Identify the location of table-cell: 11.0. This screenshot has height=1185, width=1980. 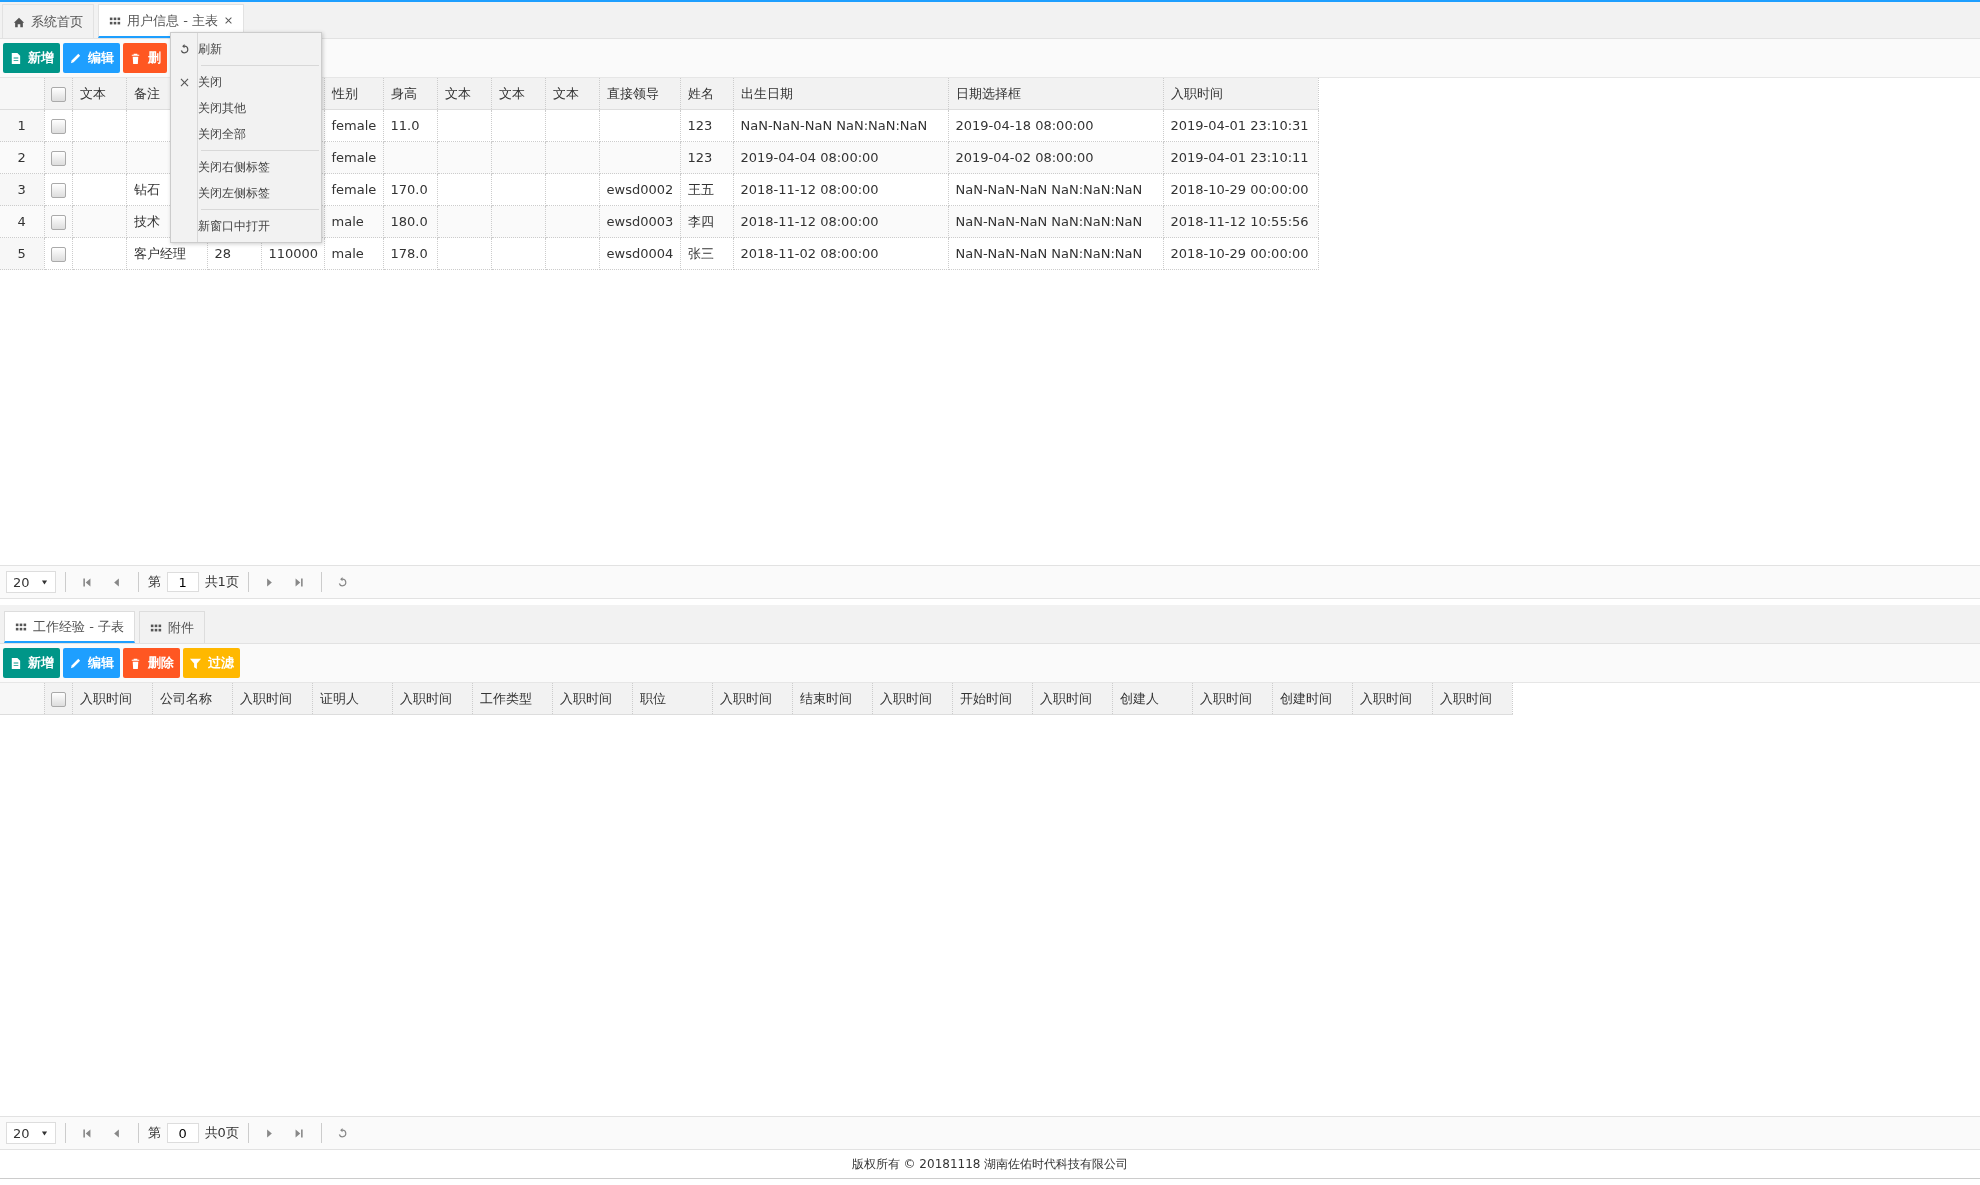
(410, 125).